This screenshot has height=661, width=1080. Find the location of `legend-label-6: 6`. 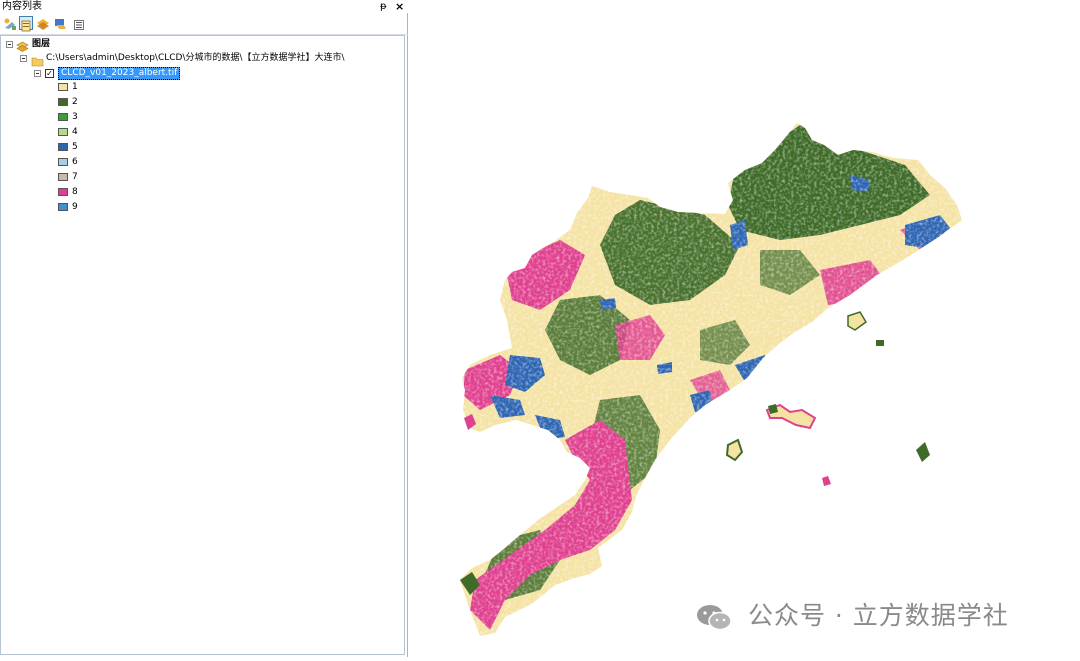

legend-label-6: 6 is located at coordinates (75, 162).